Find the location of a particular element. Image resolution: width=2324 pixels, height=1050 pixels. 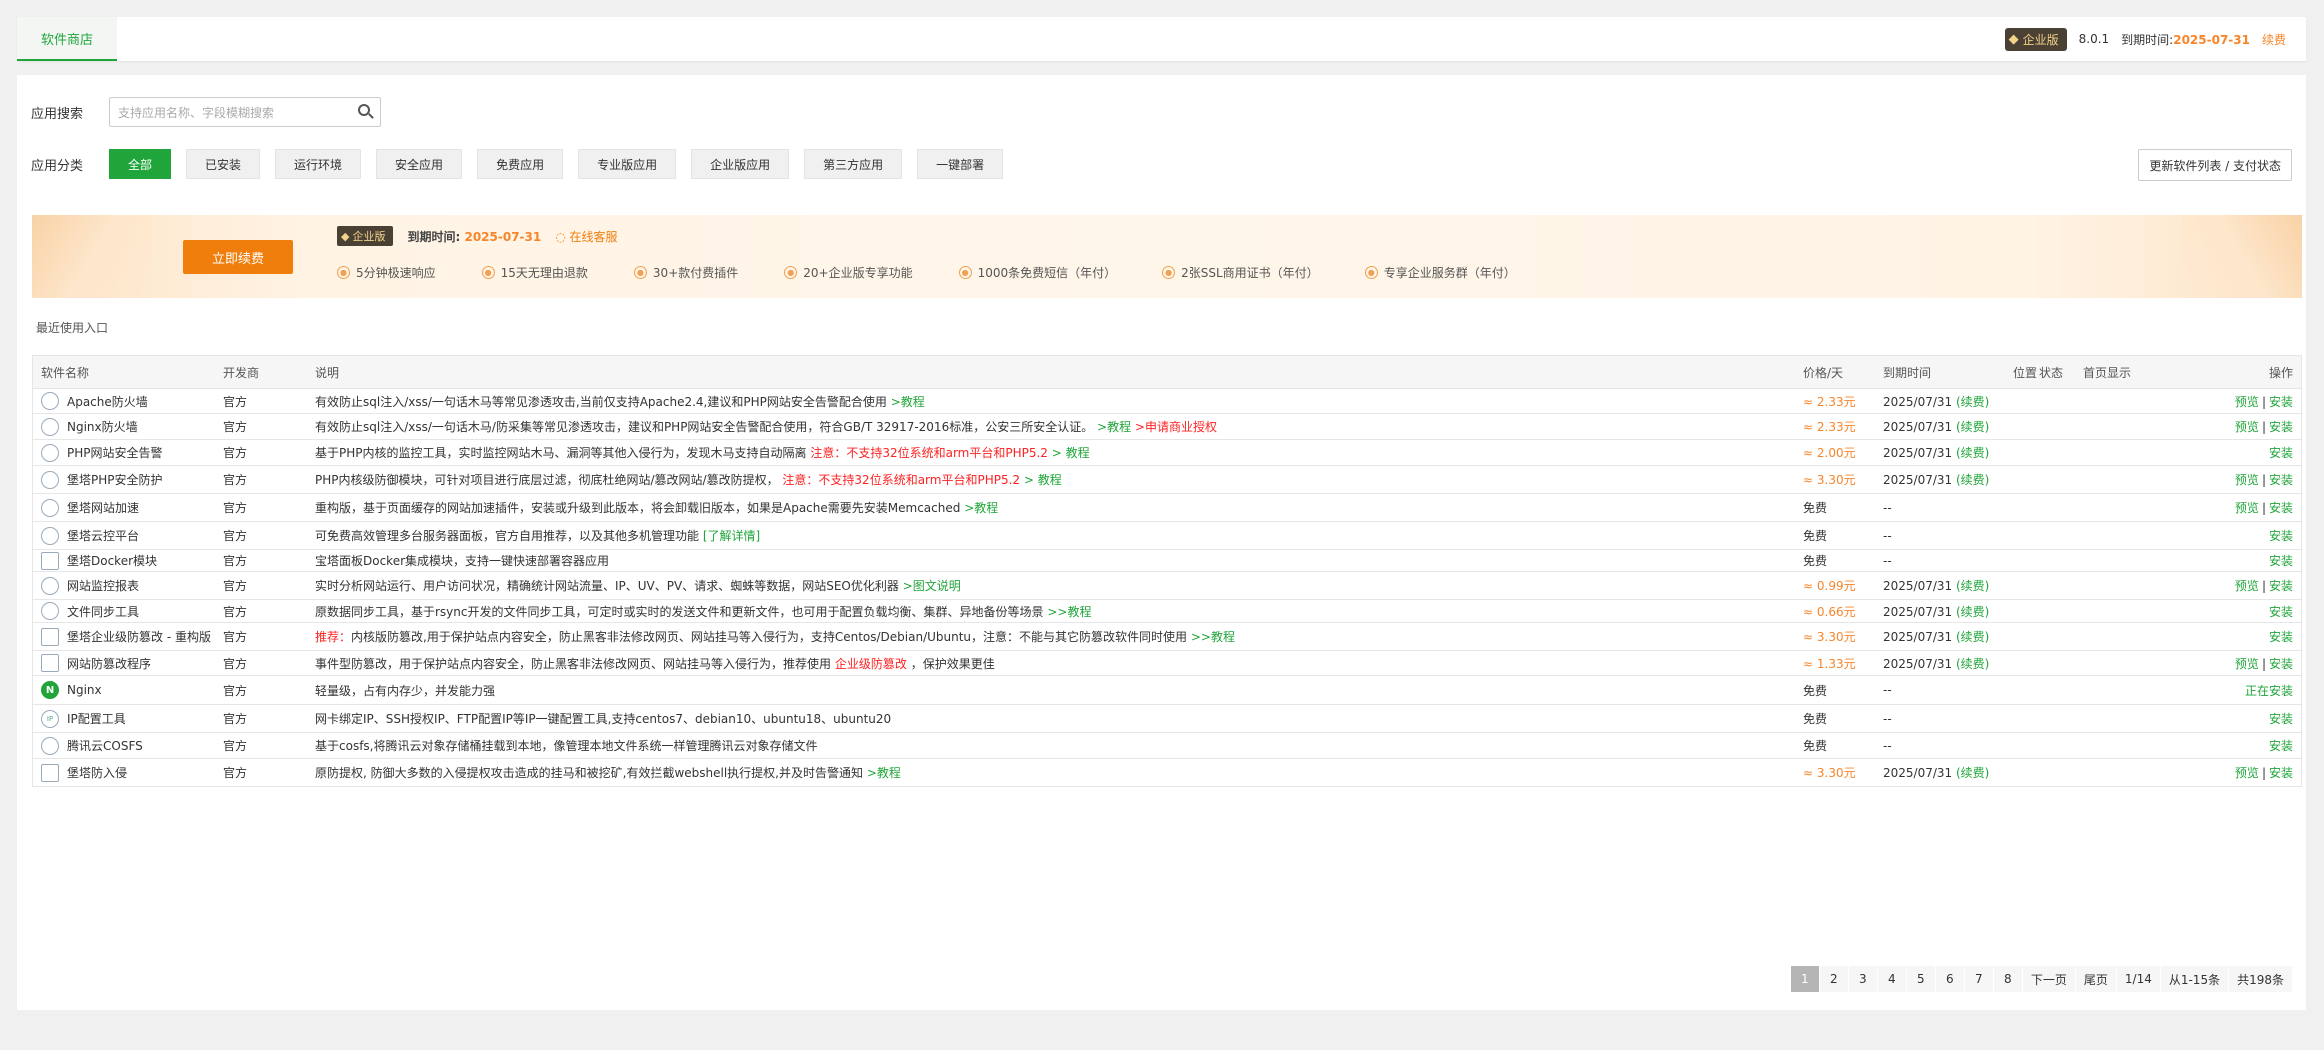

software-name: 堡塔PHP安全防护 is located at coordinates (115, 479).